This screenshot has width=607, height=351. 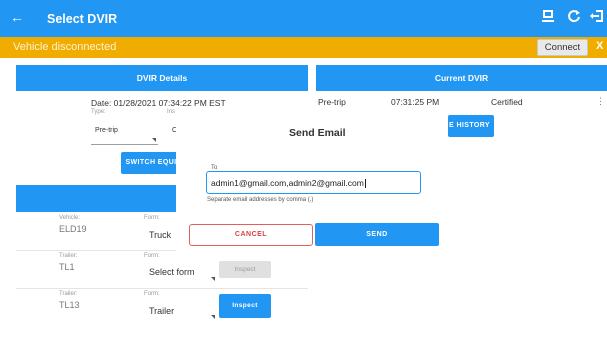 What do you see at coordinates (171, 112) in the screenshot?
I see `ins-label: Ins` at bounding box center [171, 112].